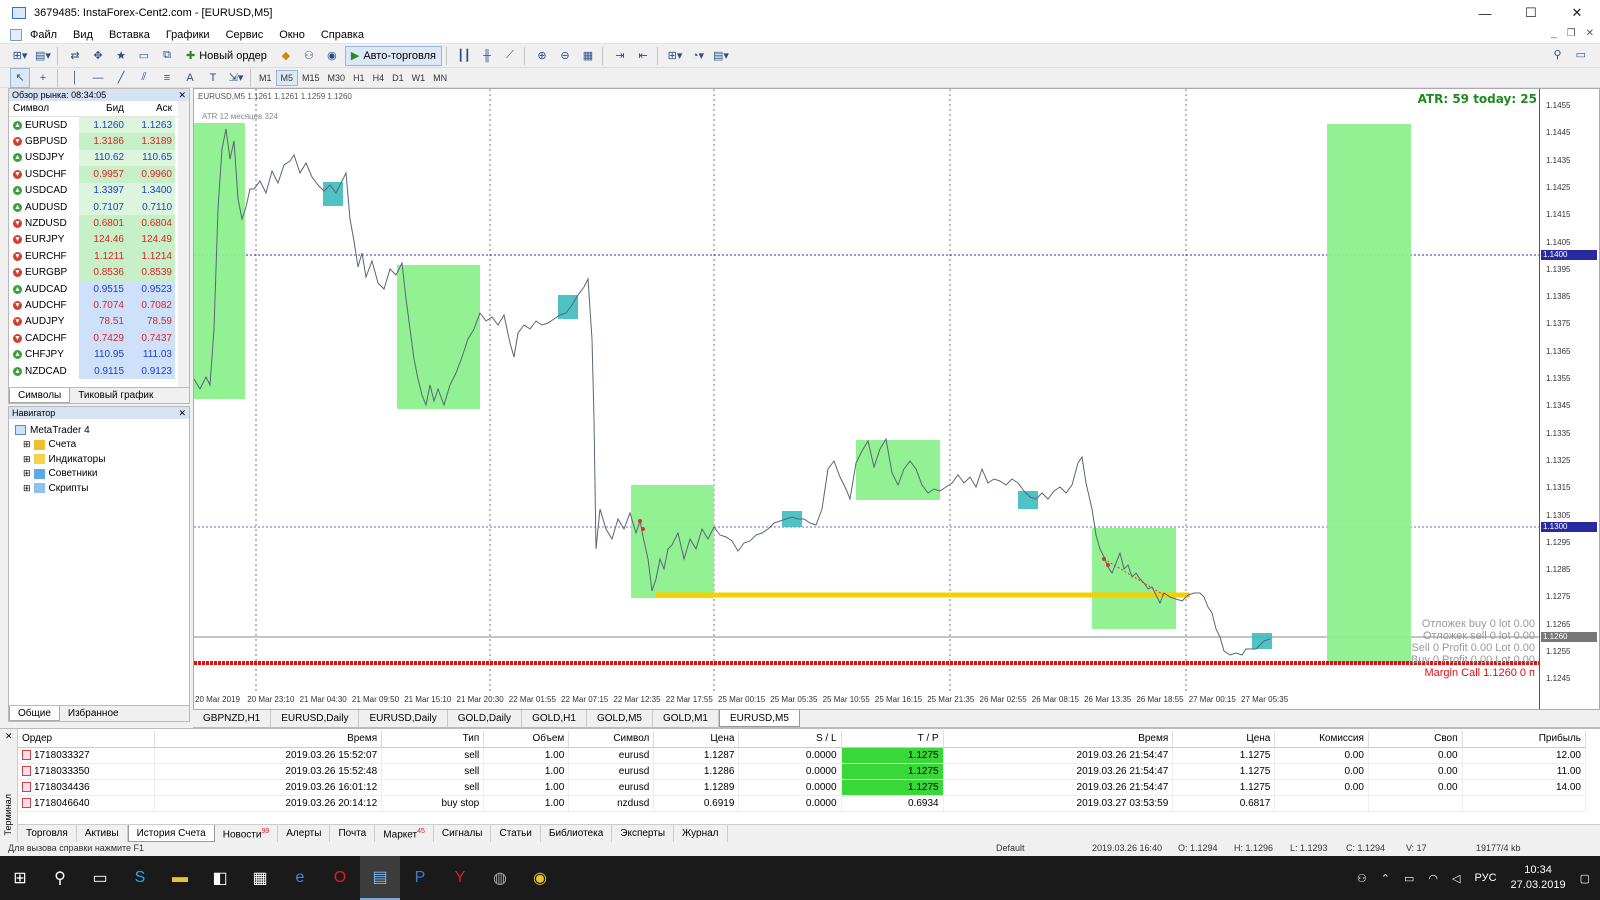 The image size is (1600, 900). What do you see at coordinates (102, 833) in the screenshot?
I see `terminal-tab: Активы` at bounding box center [102, 833].